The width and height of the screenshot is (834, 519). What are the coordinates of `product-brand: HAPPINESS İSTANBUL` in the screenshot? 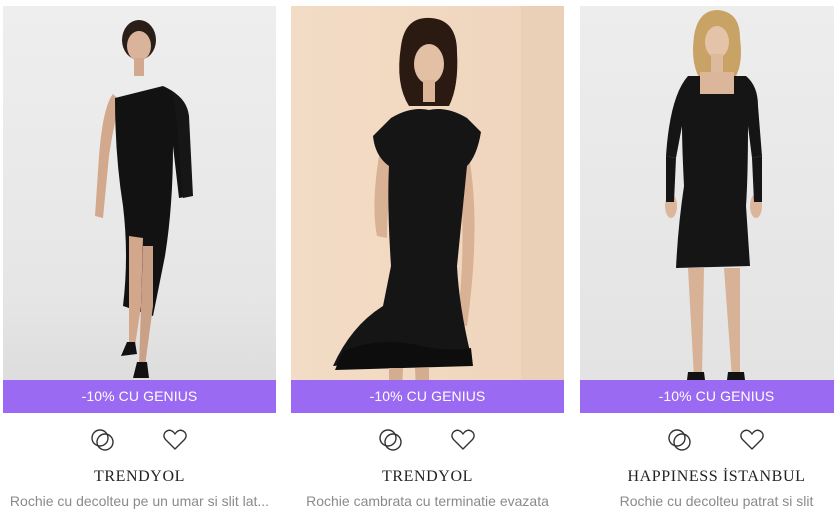 It's located at (707, 477).